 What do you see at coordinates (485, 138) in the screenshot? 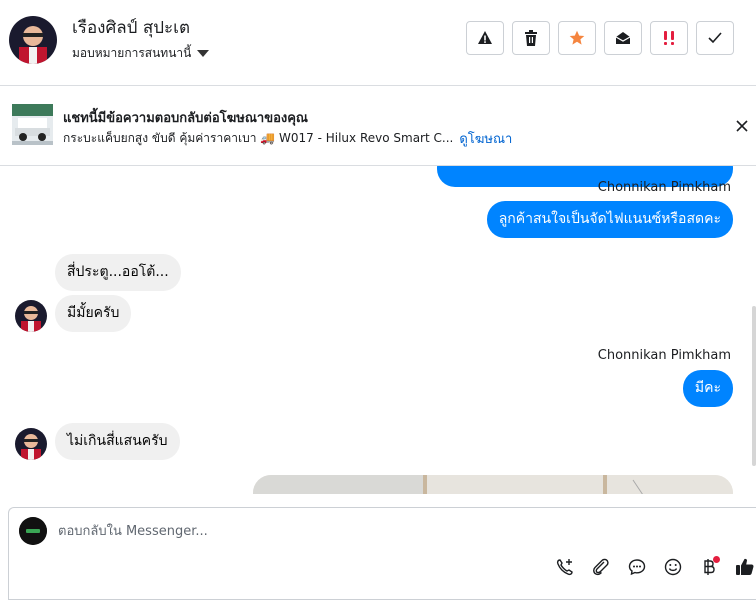
I see `view-ad-link: ดูโฆษณา` at bounding box center [485, 138].